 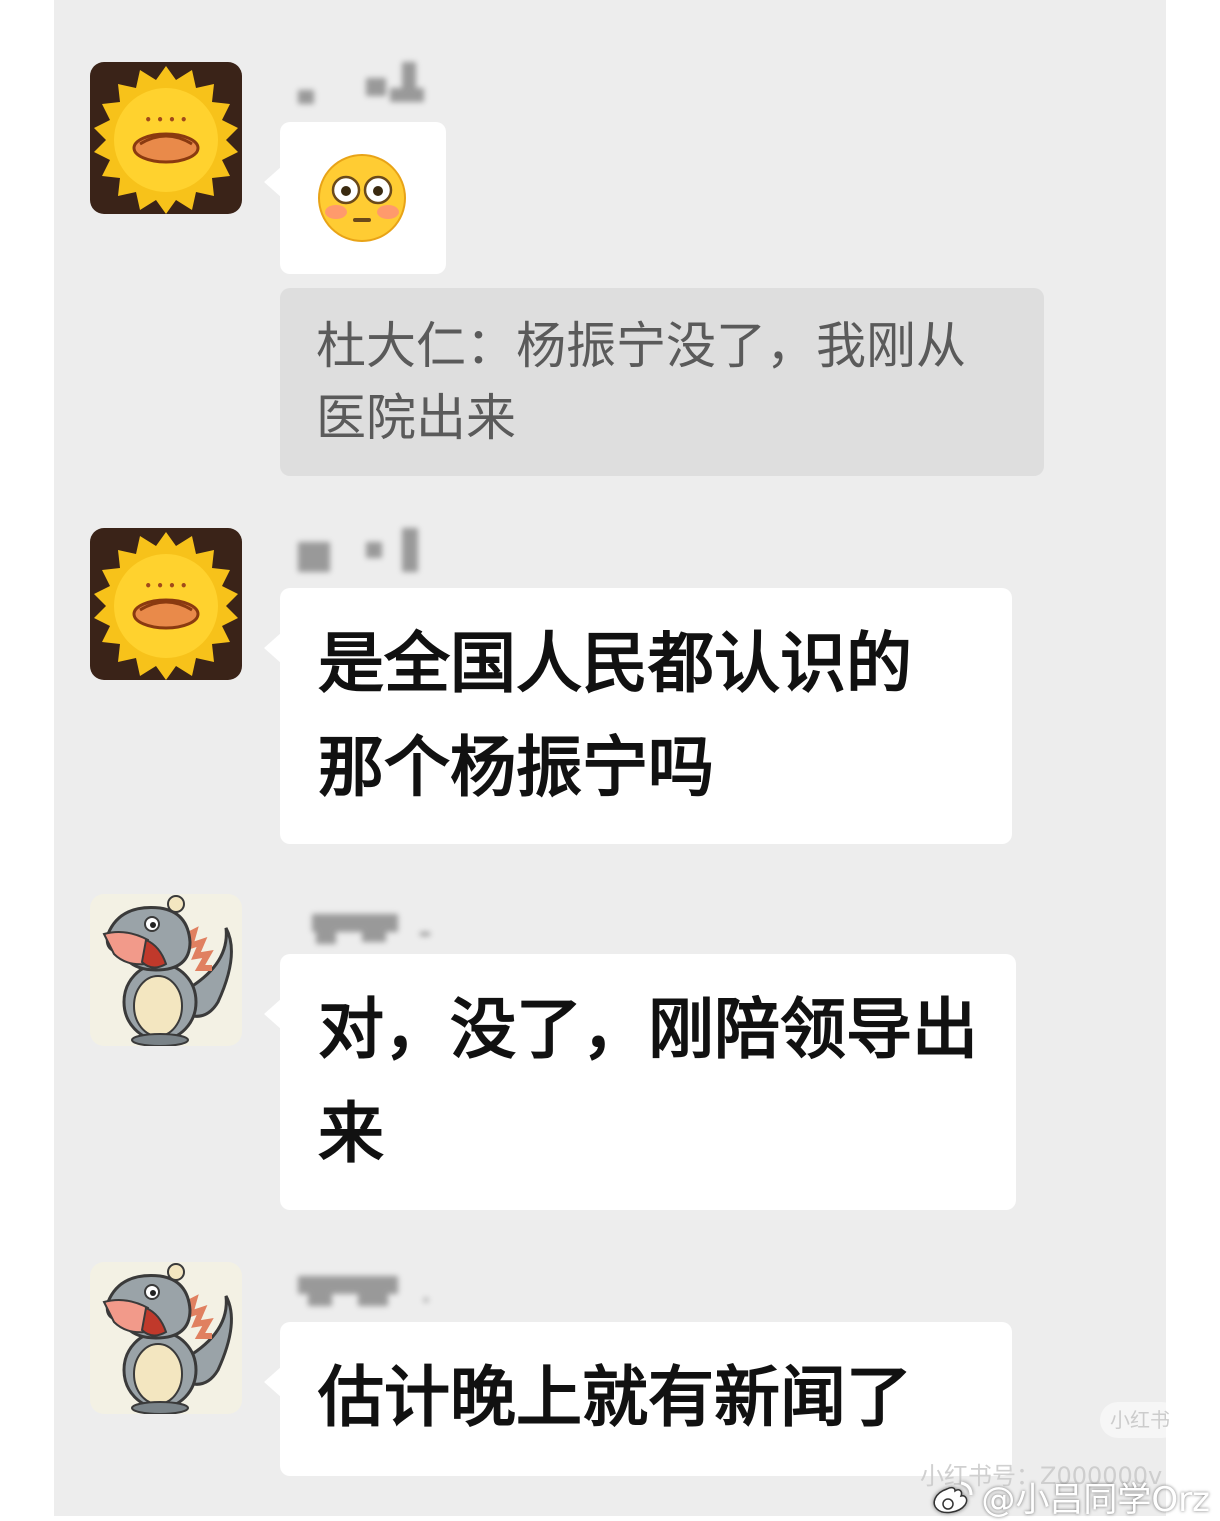 I want to click on flushed-face-emoji-icon, so click(x=362, y=198).